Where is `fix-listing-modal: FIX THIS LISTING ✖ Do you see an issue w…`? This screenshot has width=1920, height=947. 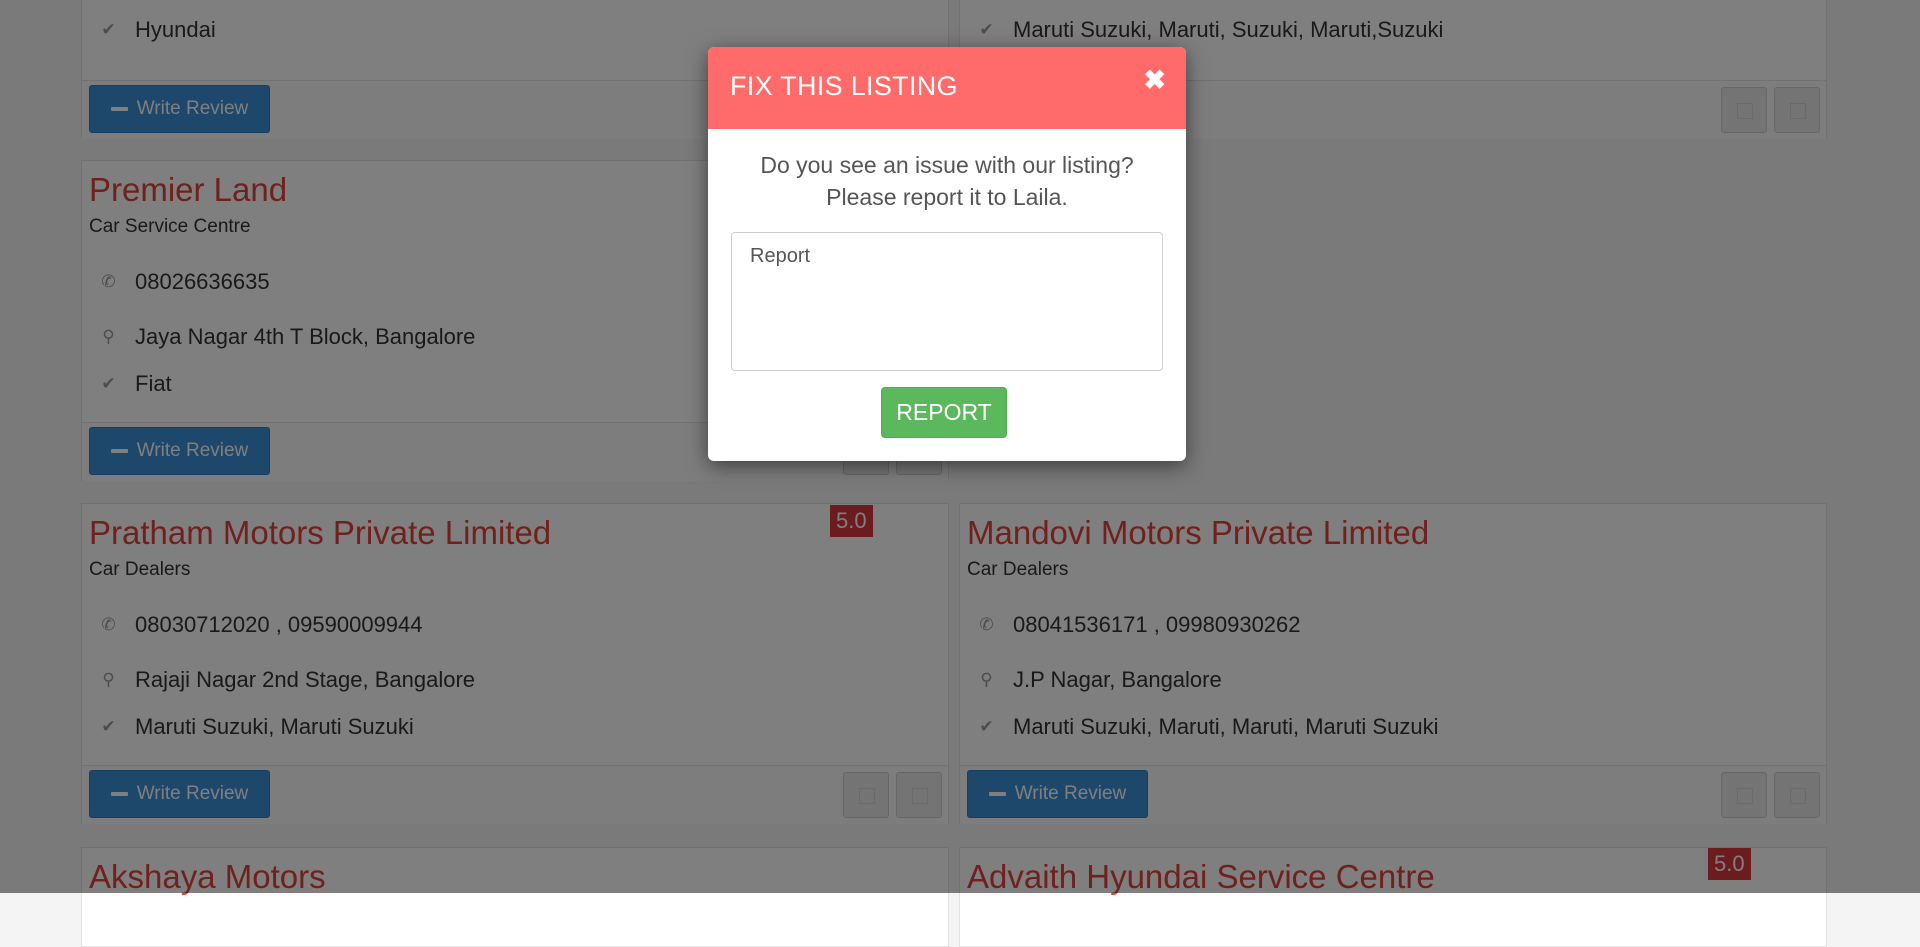 fix-listing-modal: FIX THIS LISTING ✖ Do you see an issue w… is located at coordinates (947, 254).